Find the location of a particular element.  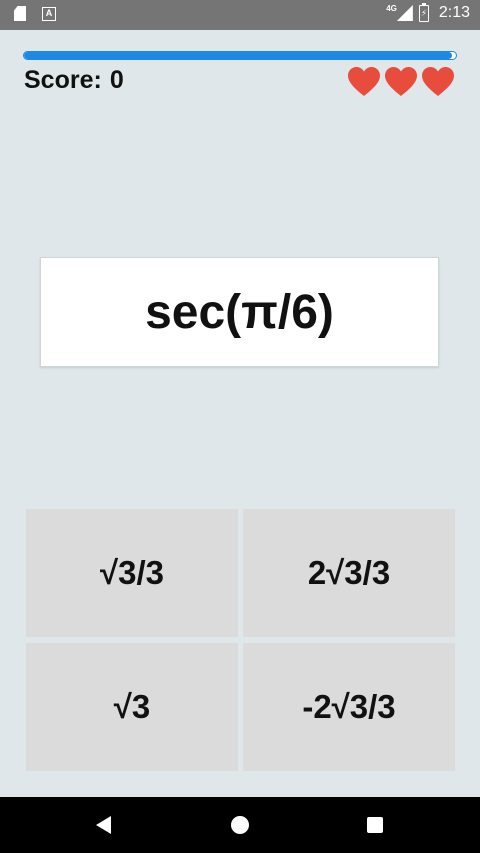

navigation-bar is located at coordinates (240, 825).